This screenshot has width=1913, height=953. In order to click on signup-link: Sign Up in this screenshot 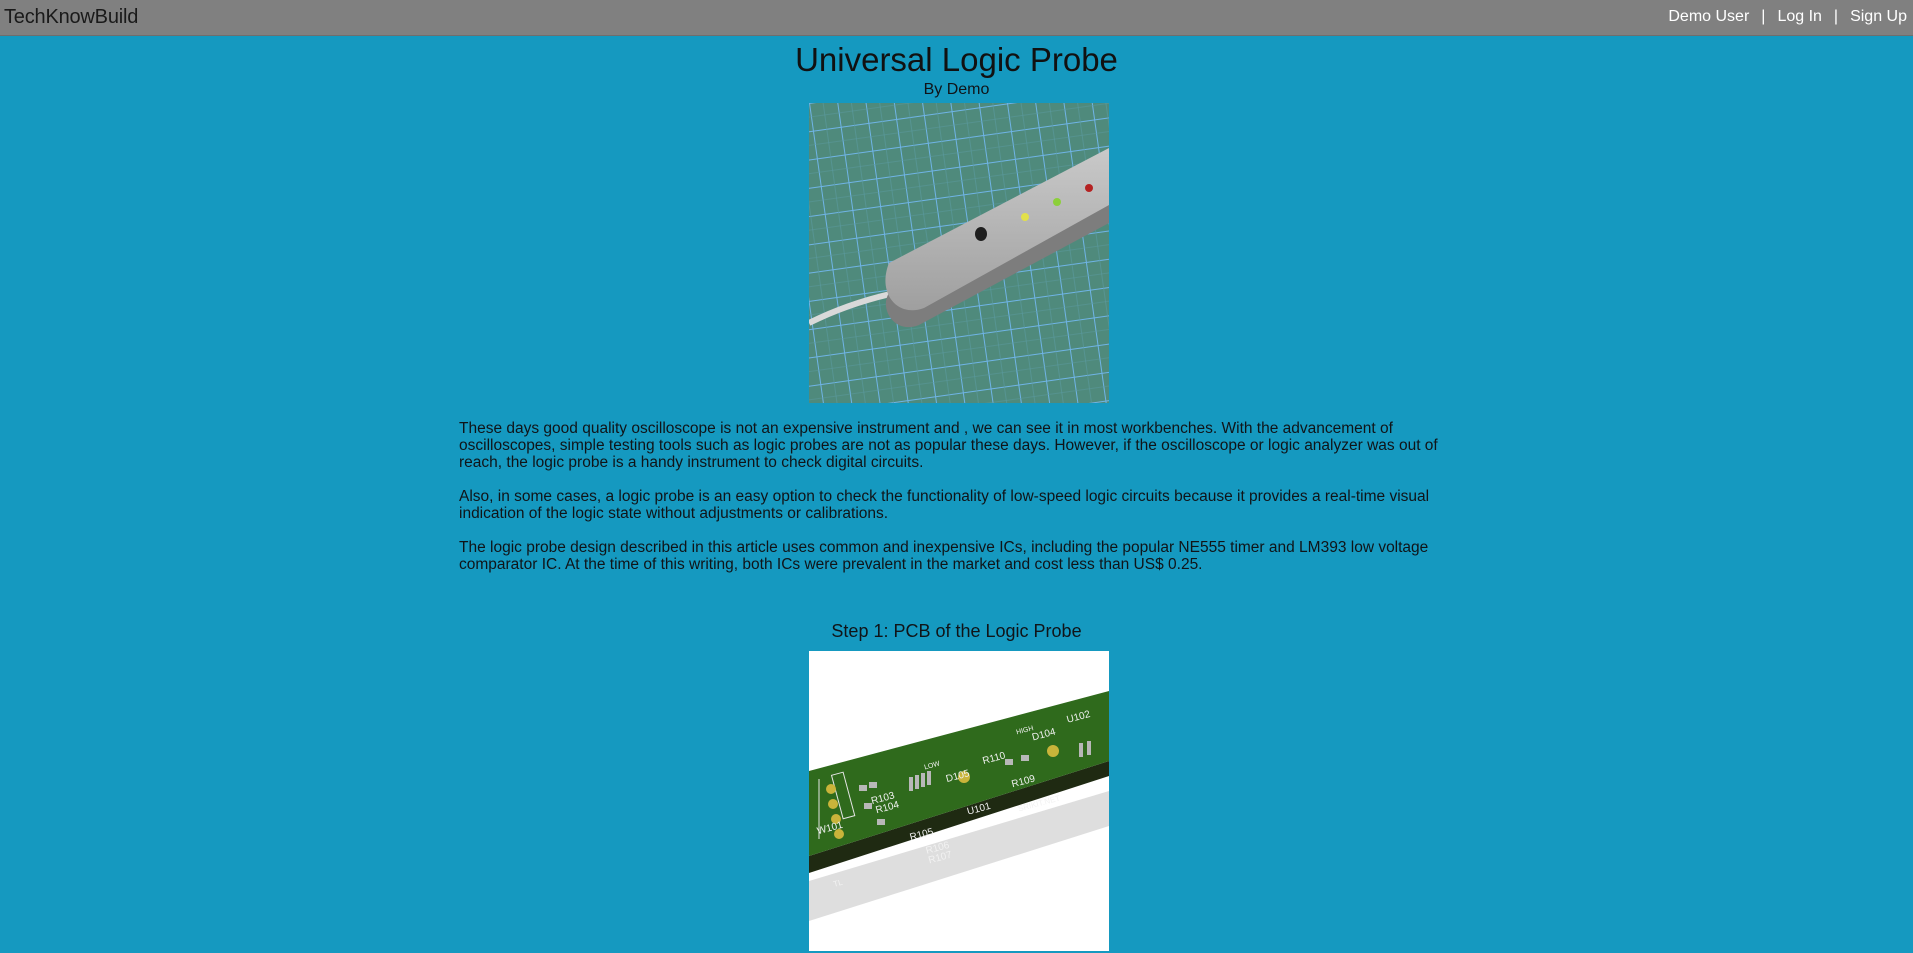, I will do `click(1878, 17)`.